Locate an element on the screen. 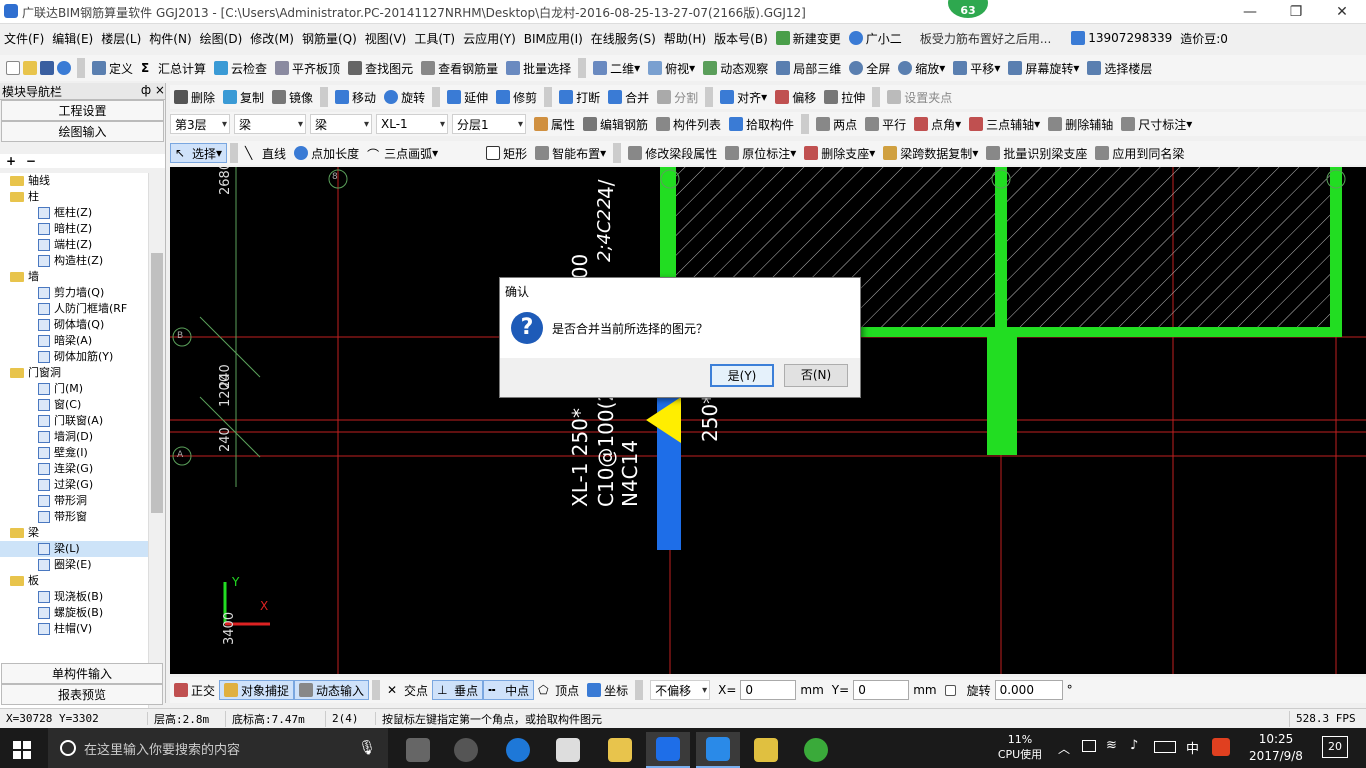 The image size is (1366, 768). category-select: 梁 is located at coordinates (270, 124).